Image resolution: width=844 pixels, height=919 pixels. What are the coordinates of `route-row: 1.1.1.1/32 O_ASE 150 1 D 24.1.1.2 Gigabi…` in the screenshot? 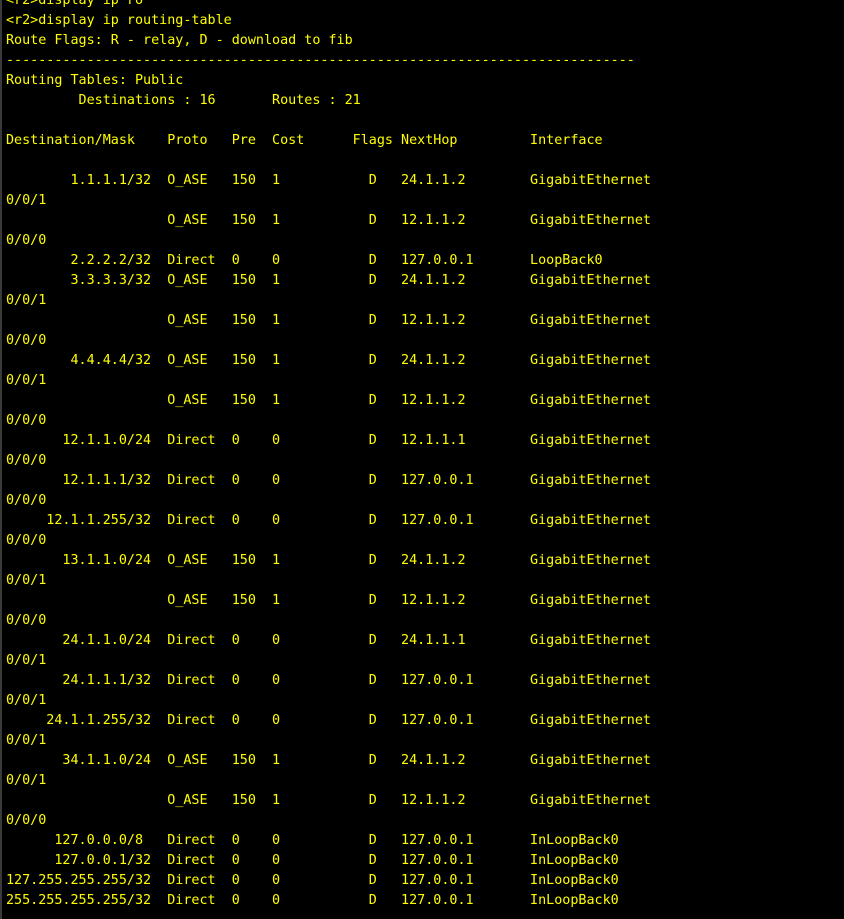 It's located at (328, 180).